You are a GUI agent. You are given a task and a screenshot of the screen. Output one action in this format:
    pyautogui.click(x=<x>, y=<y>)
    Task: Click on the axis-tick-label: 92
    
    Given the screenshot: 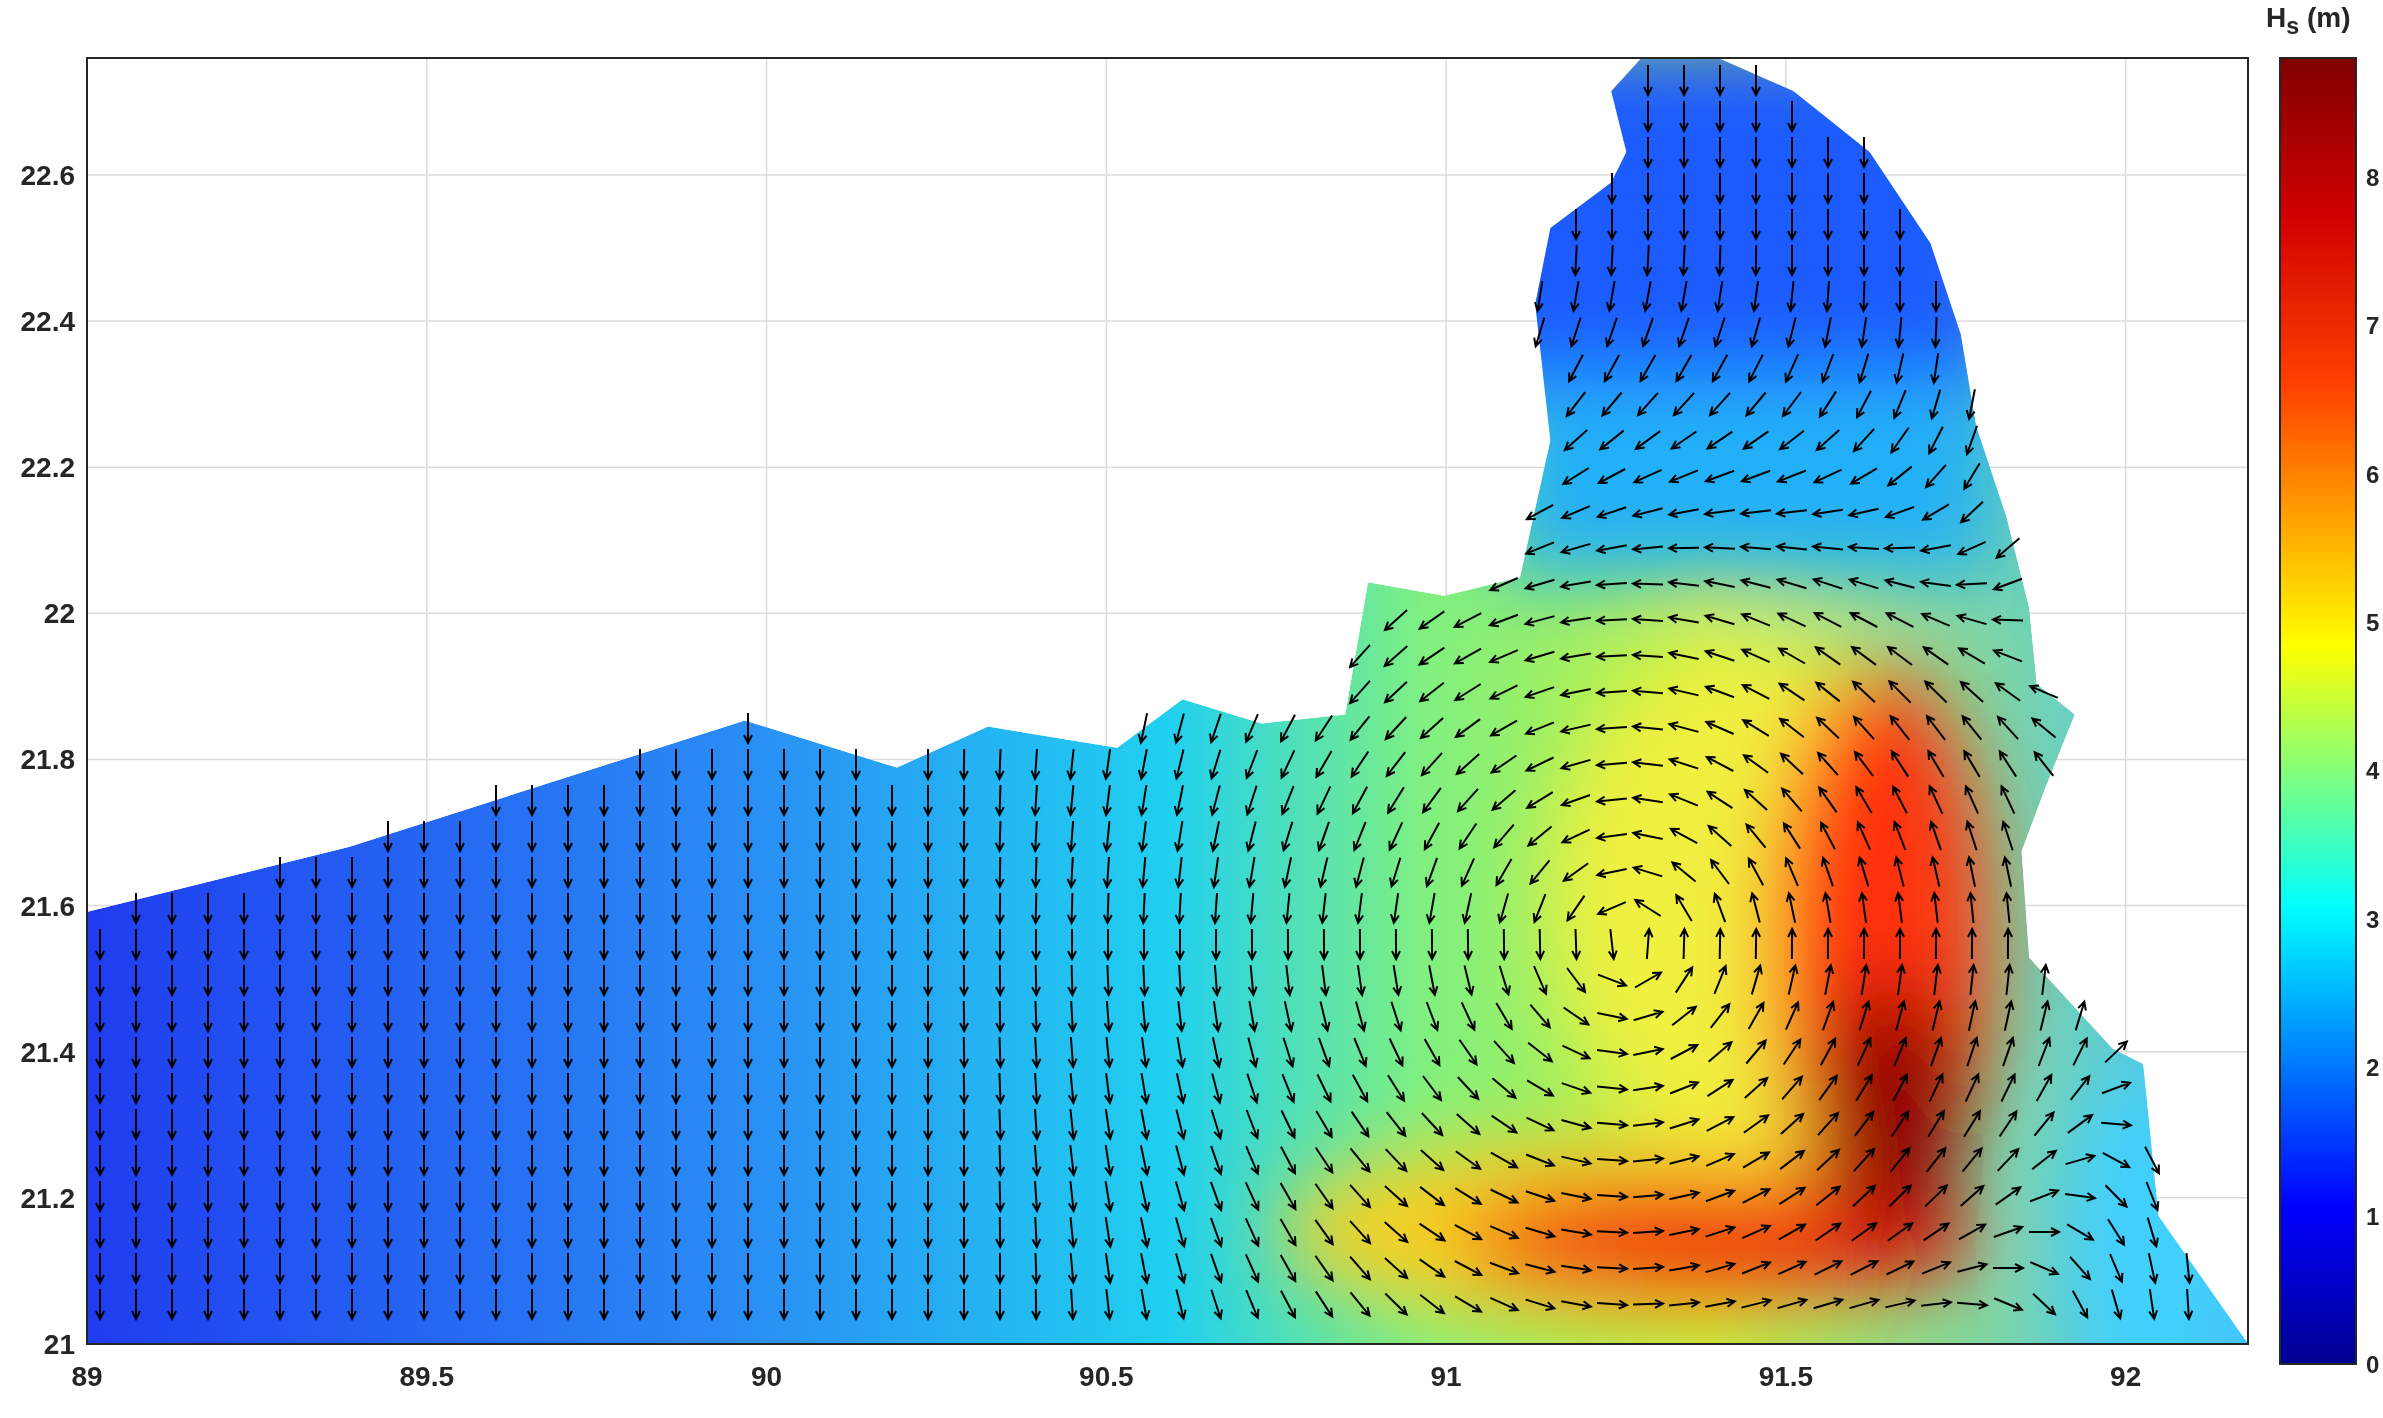 What is the action you would take?
    pyautogui.click(x=2126, y=1376)
    